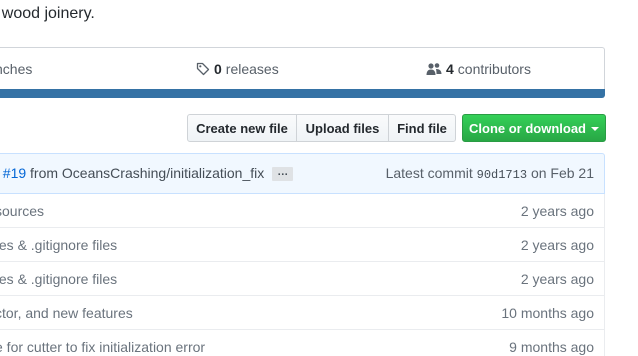 The image size is (638, 356). What do you see at coordinates (547, 313) in the screenshot?
I see `commit-age: 10 months ago` at bounding box center [547, 313].